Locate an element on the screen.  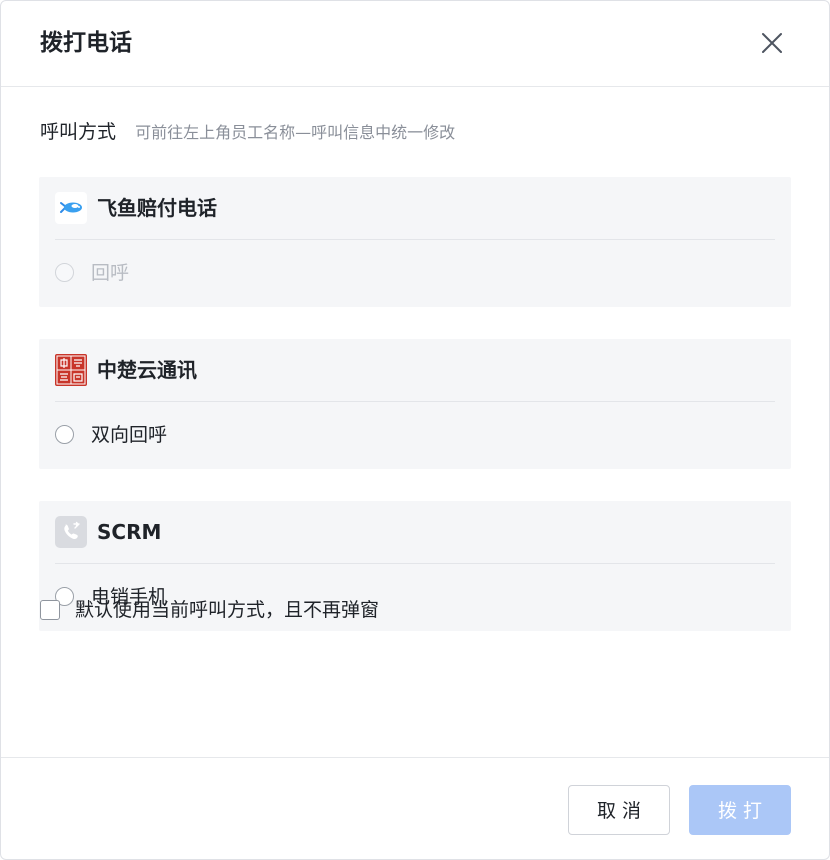
default-method-label: 默认使用当前呼叫方式，且不再弹窗 is located at coordinates (227, 610).